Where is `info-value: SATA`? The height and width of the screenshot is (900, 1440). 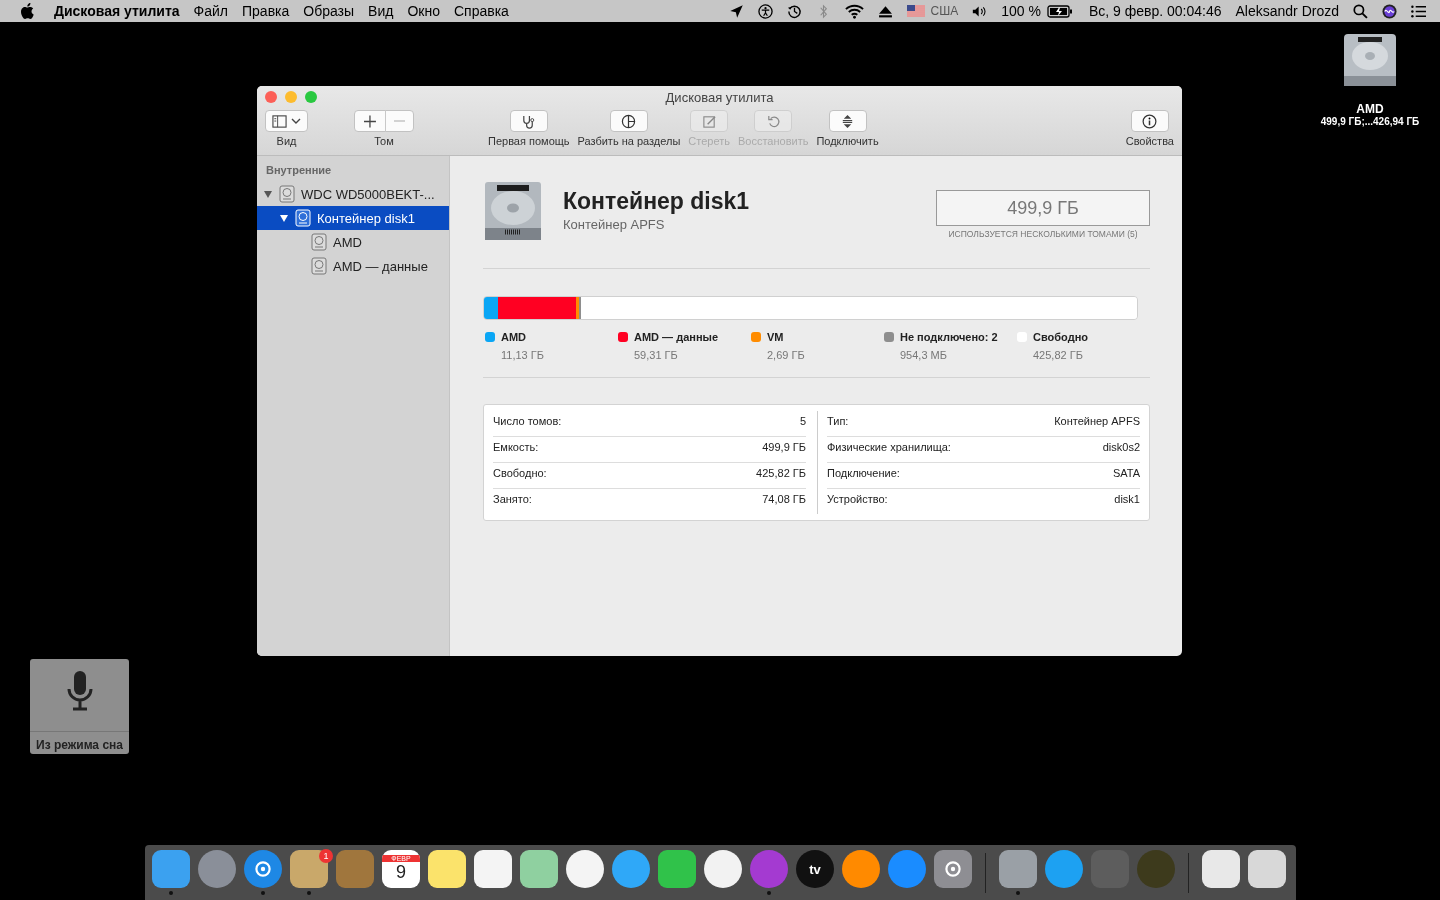
info-value: SATA is located at coordinates (1126, 472).